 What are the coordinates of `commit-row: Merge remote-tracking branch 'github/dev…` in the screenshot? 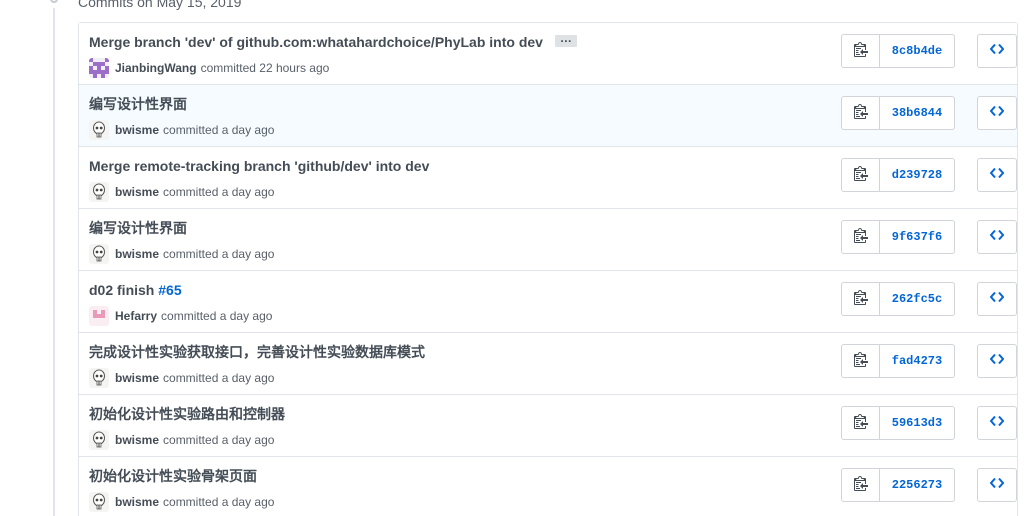 It's located at (548, 178).